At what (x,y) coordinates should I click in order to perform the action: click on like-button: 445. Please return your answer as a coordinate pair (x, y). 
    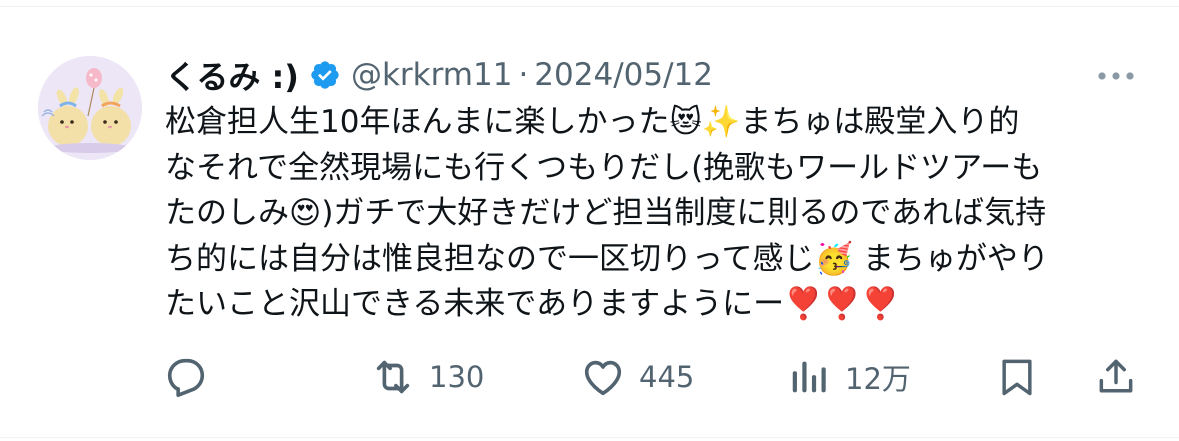
    Looking at the image, I should click on (636, 377).